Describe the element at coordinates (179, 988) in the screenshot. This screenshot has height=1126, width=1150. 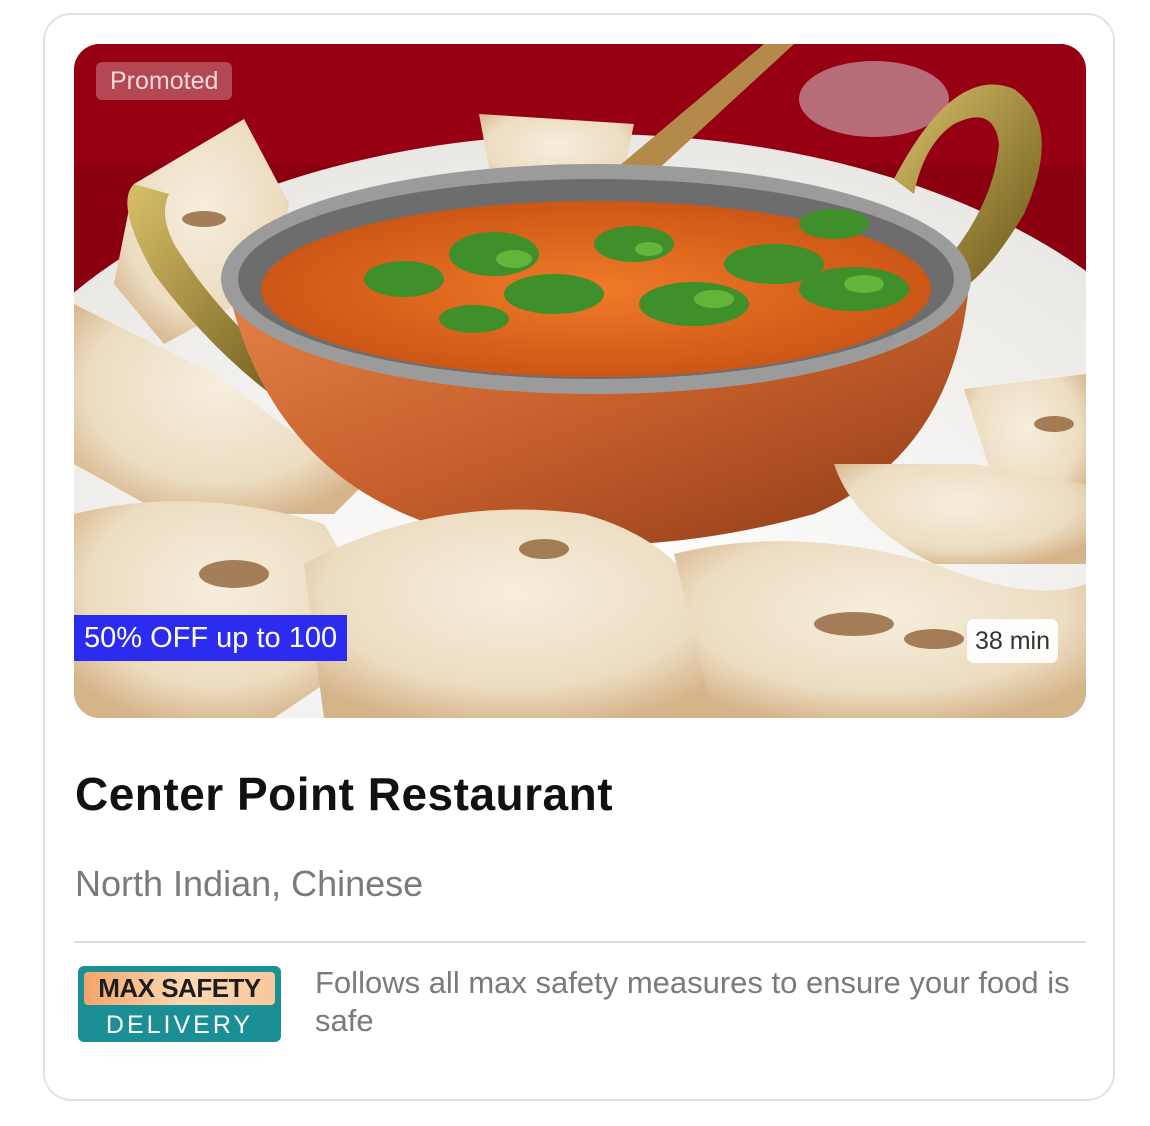
I see `max-safety-label: MAX SAFETY` at that location.